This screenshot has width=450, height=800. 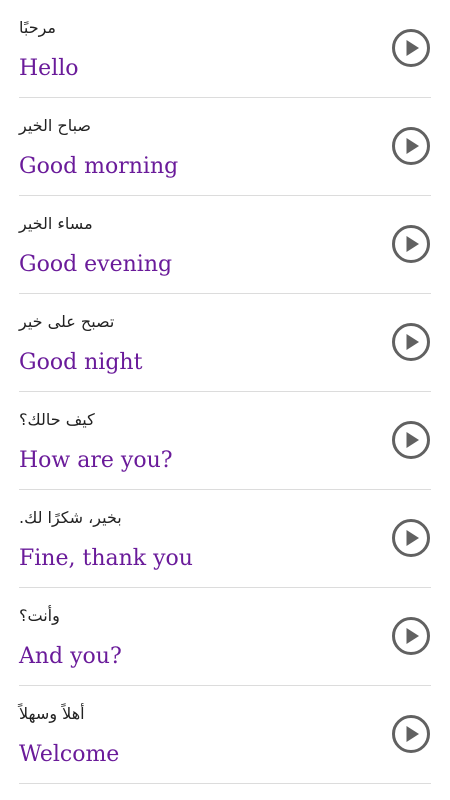 What do you see at coordinates (52, 713) in the screenshot?
I see `arabic-phrase: أهلاً وسهلاً` at bounding box center [52, 713].